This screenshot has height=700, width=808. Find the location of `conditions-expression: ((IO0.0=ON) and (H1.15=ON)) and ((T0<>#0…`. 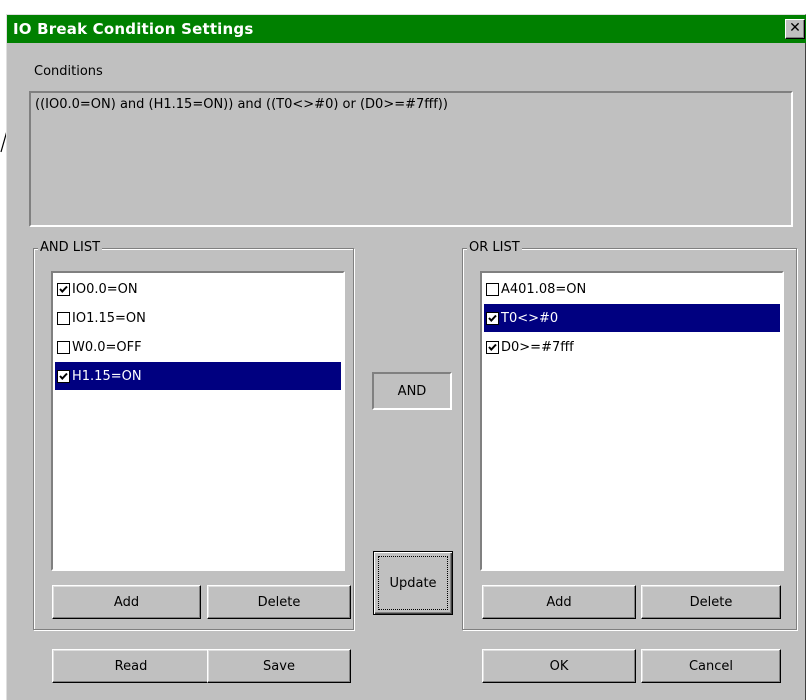

conditions-expression: ((IO0.0=ON) and (H1.15=ON)) and ((T0<>#0… is located at coordinates (241, 104).